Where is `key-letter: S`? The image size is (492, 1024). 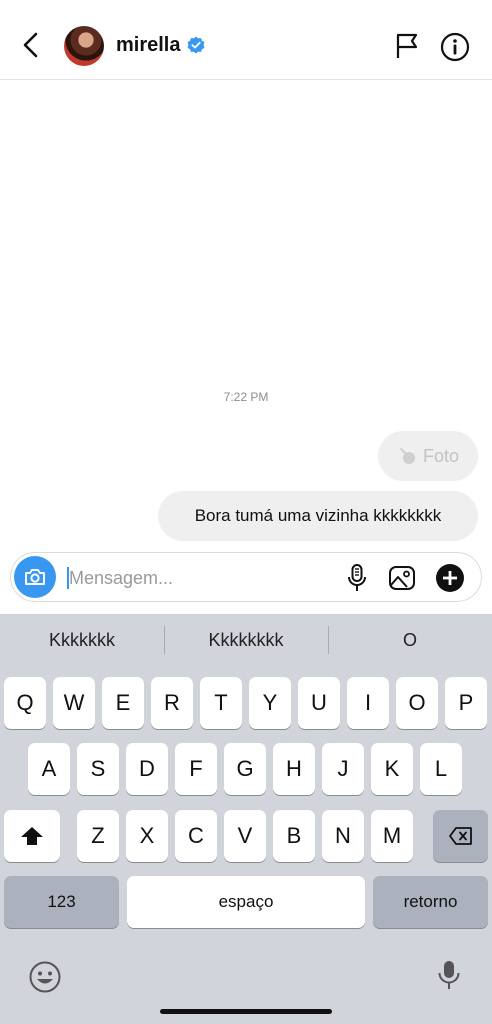 key-letter: S is located at coordinates (98, 769).